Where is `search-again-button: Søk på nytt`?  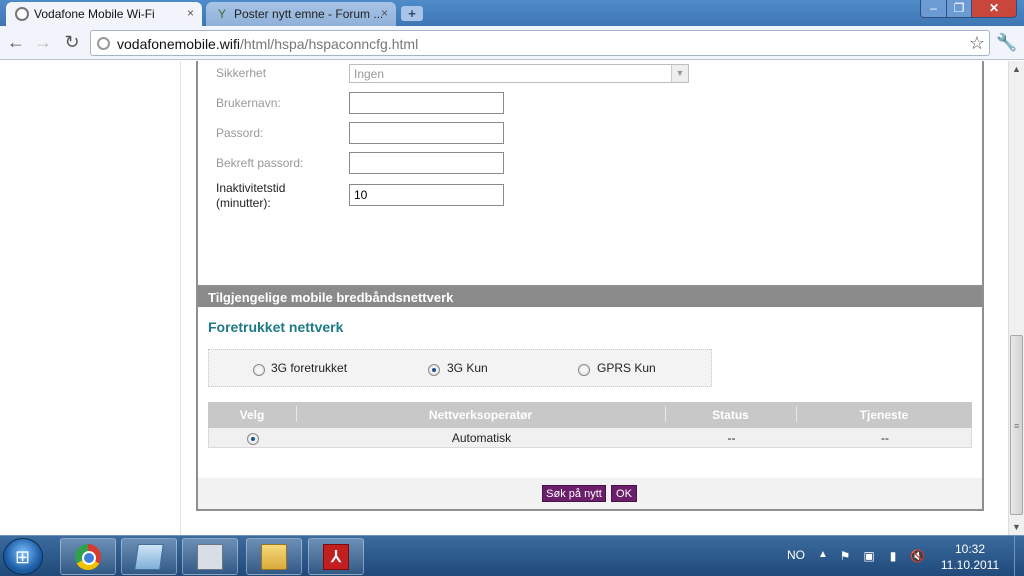 search-again-button: Søk på nytt is located at coordinates (574, 493).